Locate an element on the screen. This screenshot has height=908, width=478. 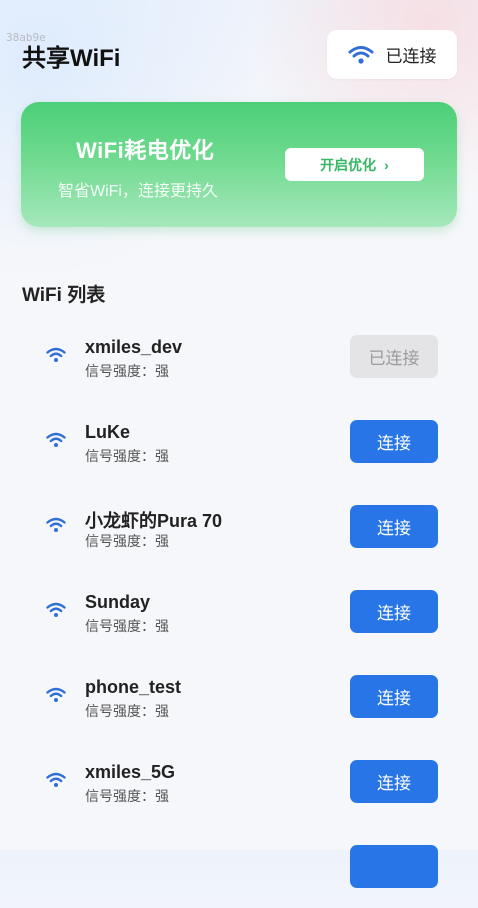
banner-subtitle: 智省WiFi，连接更持久 is located at coordinates (138, 191).